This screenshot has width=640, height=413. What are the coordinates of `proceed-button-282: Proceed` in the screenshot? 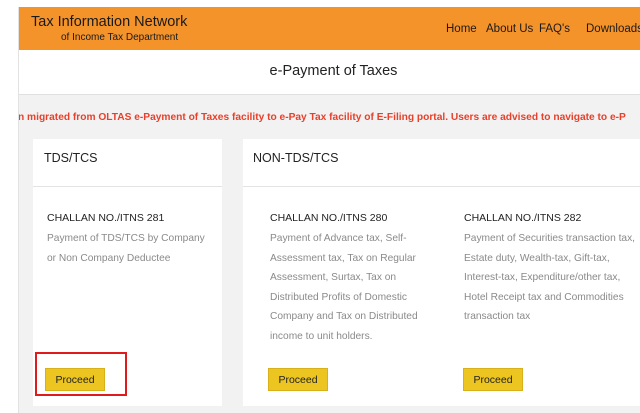 It's located at (493, 379).